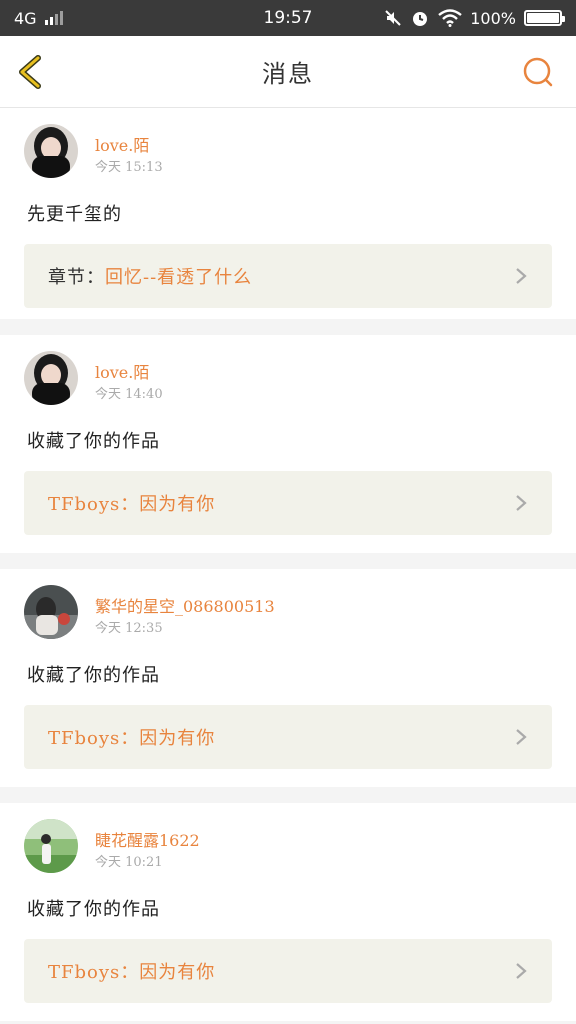  Describe the element at coordinates (185, 605) in the screenshot. I see `username: 繁华的星空_086800513` at that location.